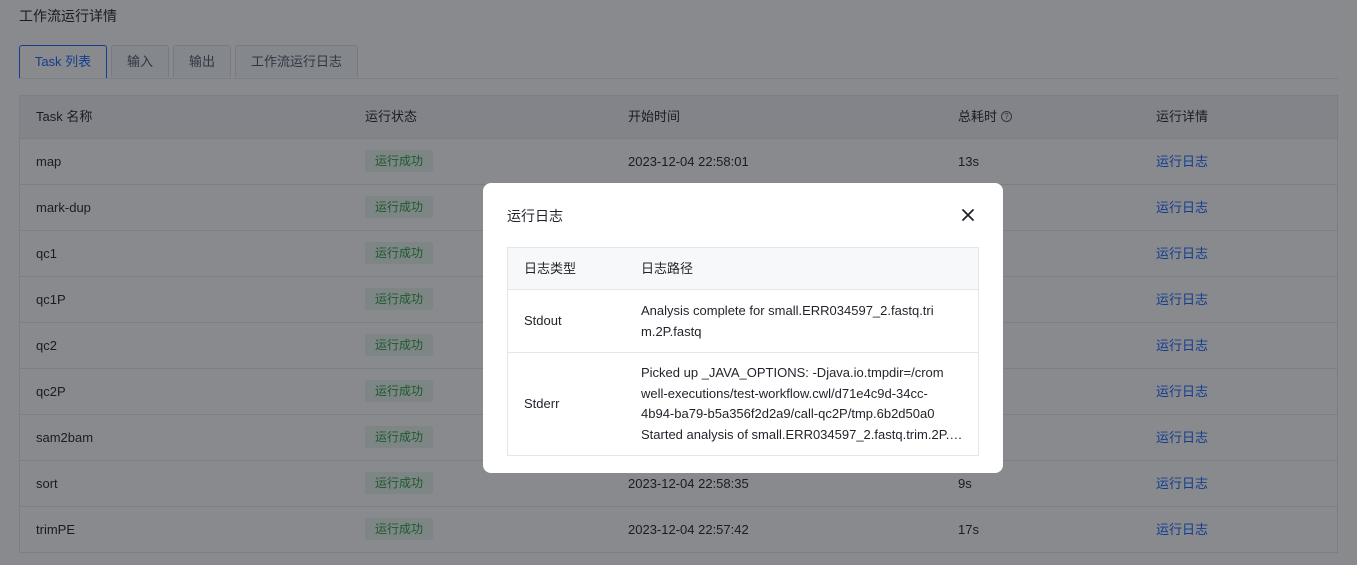 The width and height of the screenshot is (1357, 565). Describe the element at coordinates (535, 216) in the screenshot. I see `modal-title: 运行日志` at that location.